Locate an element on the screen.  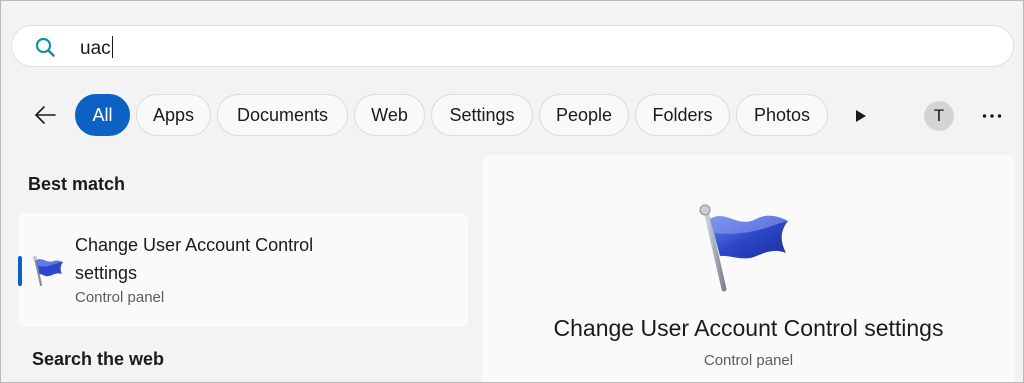
filter-chip-folders: Folders is located at coordinates (682, 115).